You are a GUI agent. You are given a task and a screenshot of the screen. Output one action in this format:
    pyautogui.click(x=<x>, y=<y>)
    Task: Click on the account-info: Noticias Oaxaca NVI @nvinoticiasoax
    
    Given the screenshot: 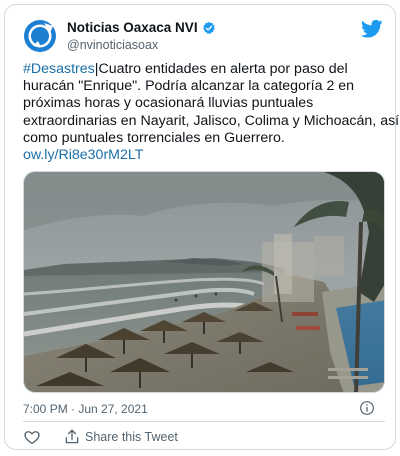 What is the action you would take?
    pyautogui.click(x=141, y=36)
    